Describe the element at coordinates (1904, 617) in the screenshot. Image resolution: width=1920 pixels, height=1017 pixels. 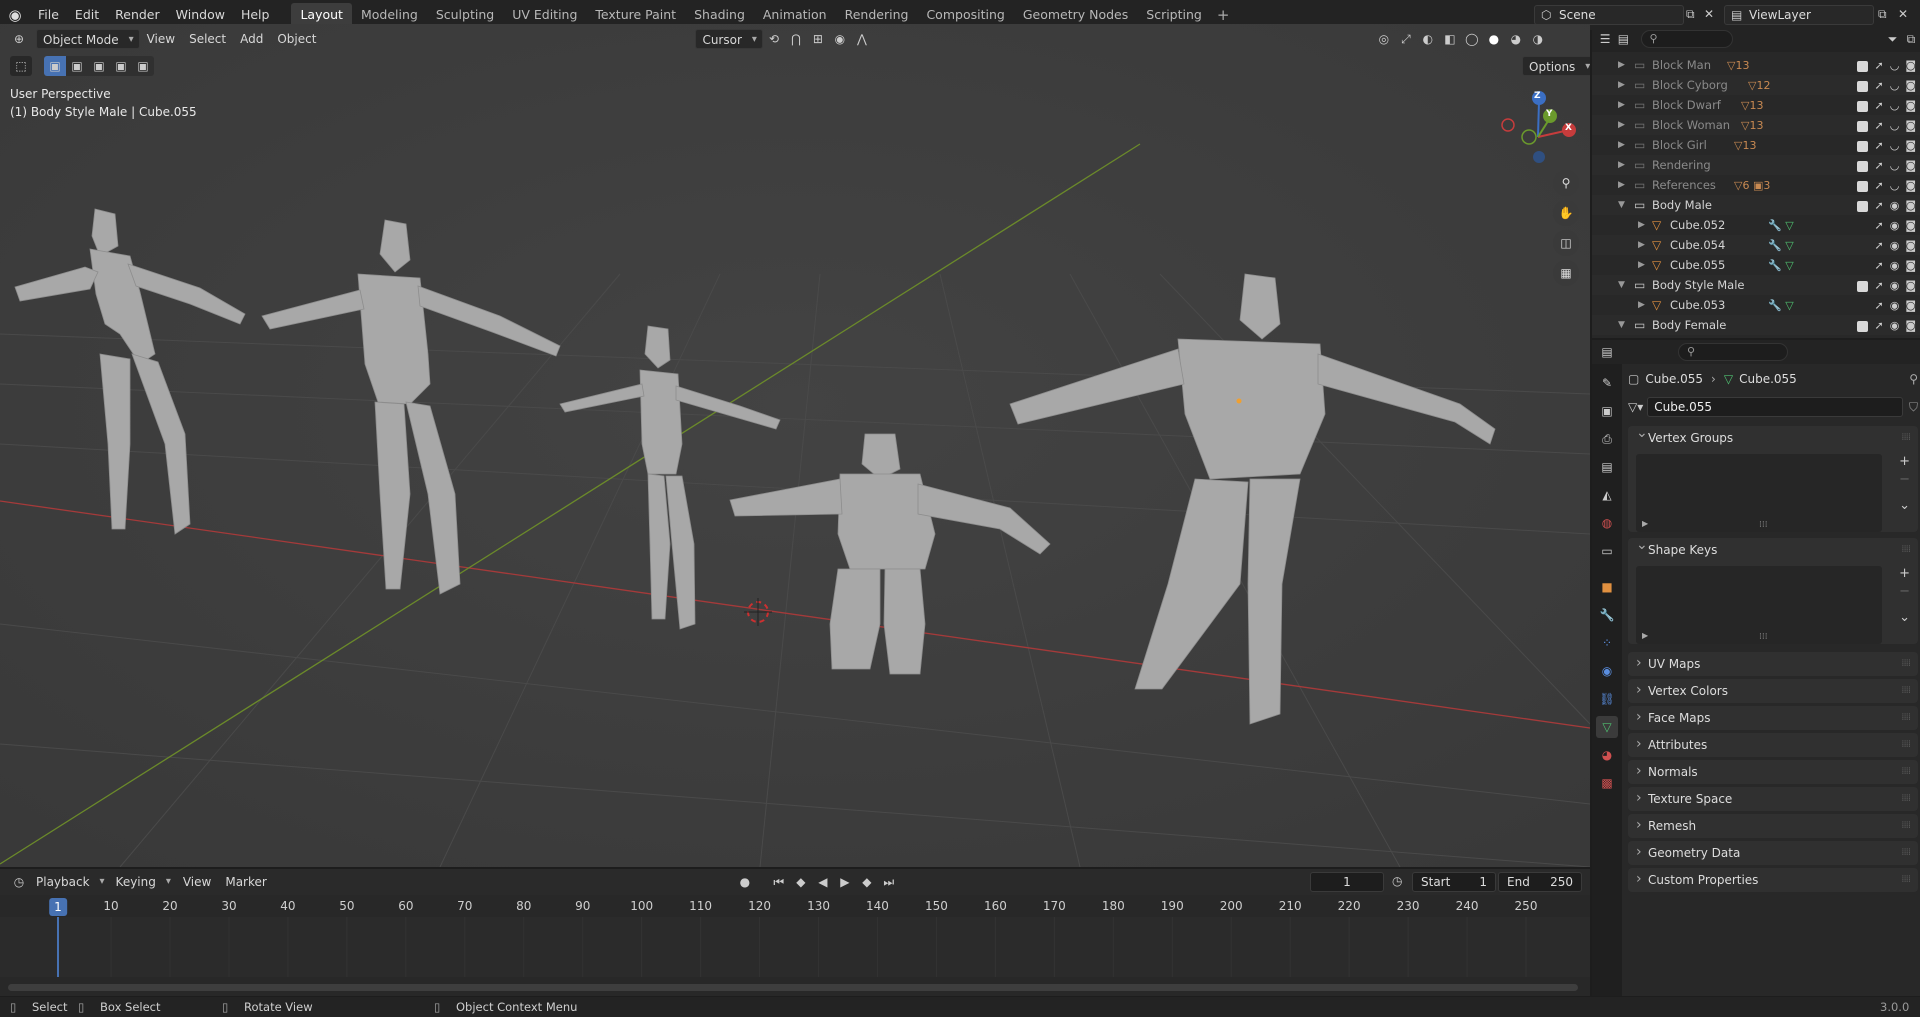
I see `shape-key-specials-icon: ⌄` at that location.